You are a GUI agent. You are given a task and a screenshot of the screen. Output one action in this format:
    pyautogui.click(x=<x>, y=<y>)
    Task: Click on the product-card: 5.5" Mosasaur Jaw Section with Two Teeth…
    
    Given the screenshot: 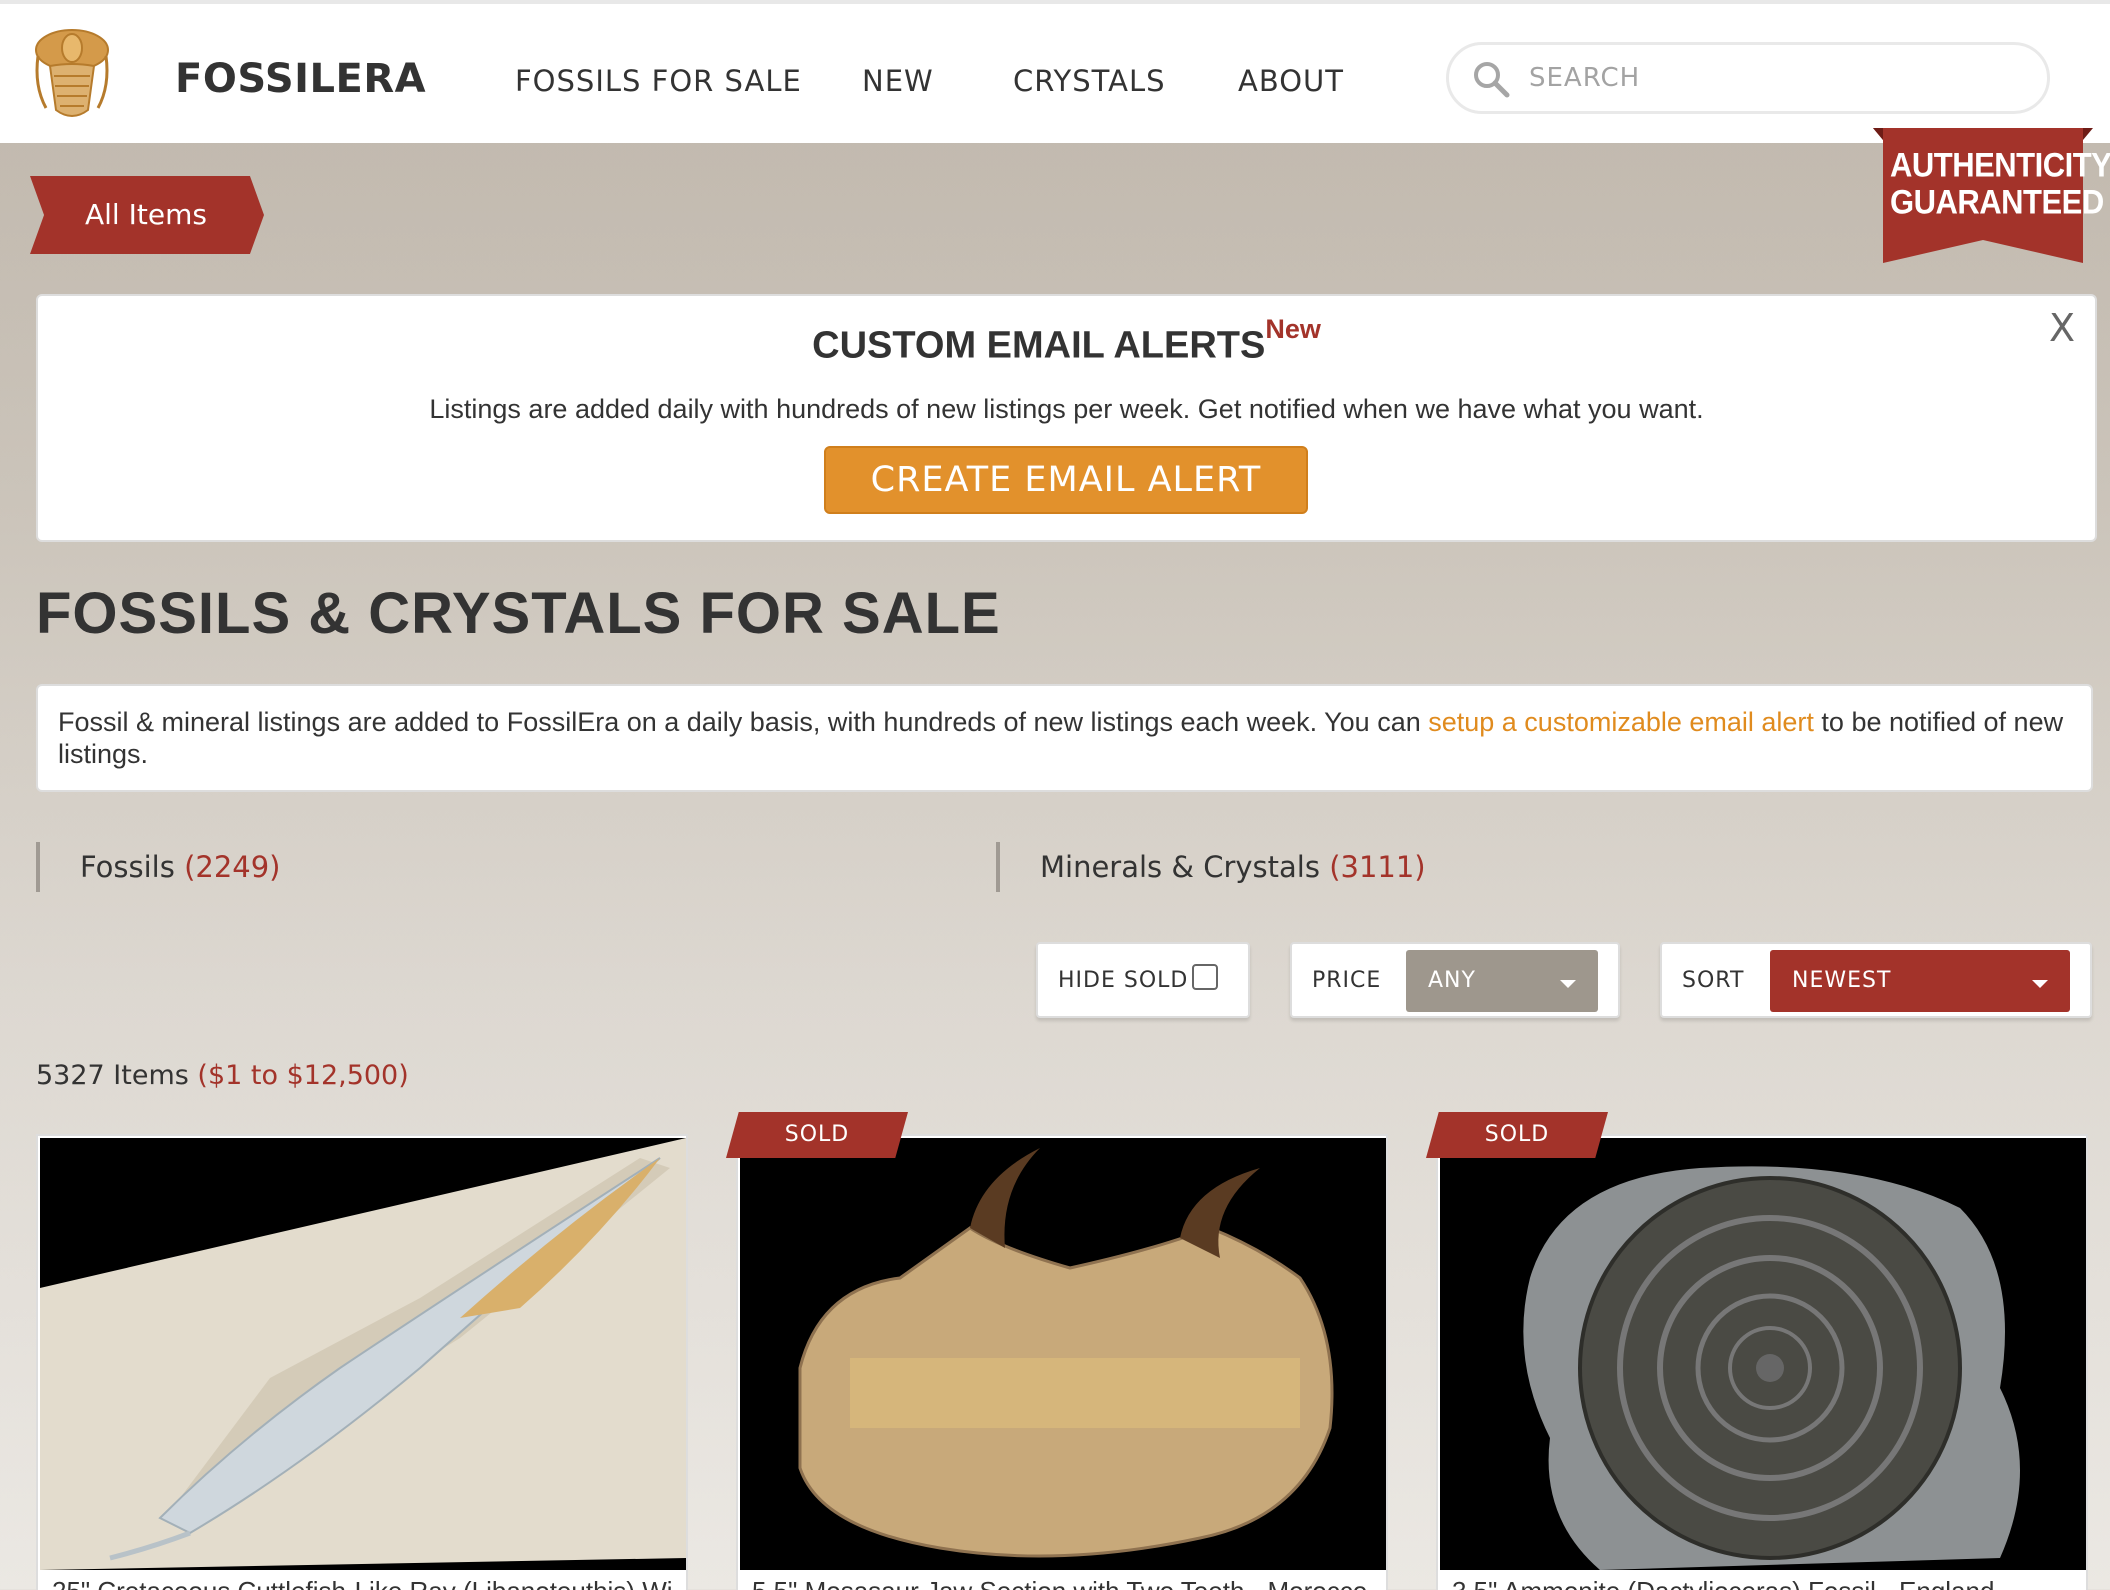 What is the action you would take?
    pyautogui.click(x=1062, y=1362)
    